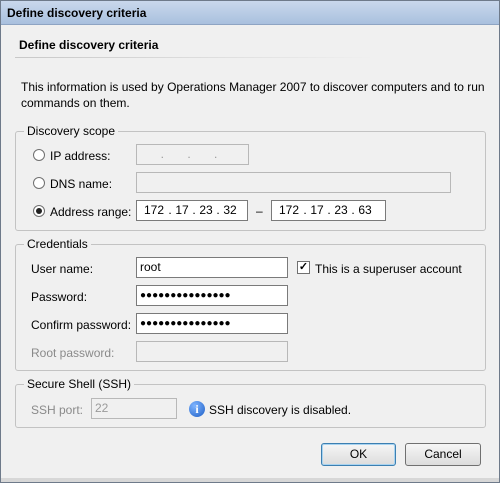 The image size is (500, 483). Describe the element at coordinates (443, 454) in the screenshot. I see `cancel-button: Cancel` at that location.